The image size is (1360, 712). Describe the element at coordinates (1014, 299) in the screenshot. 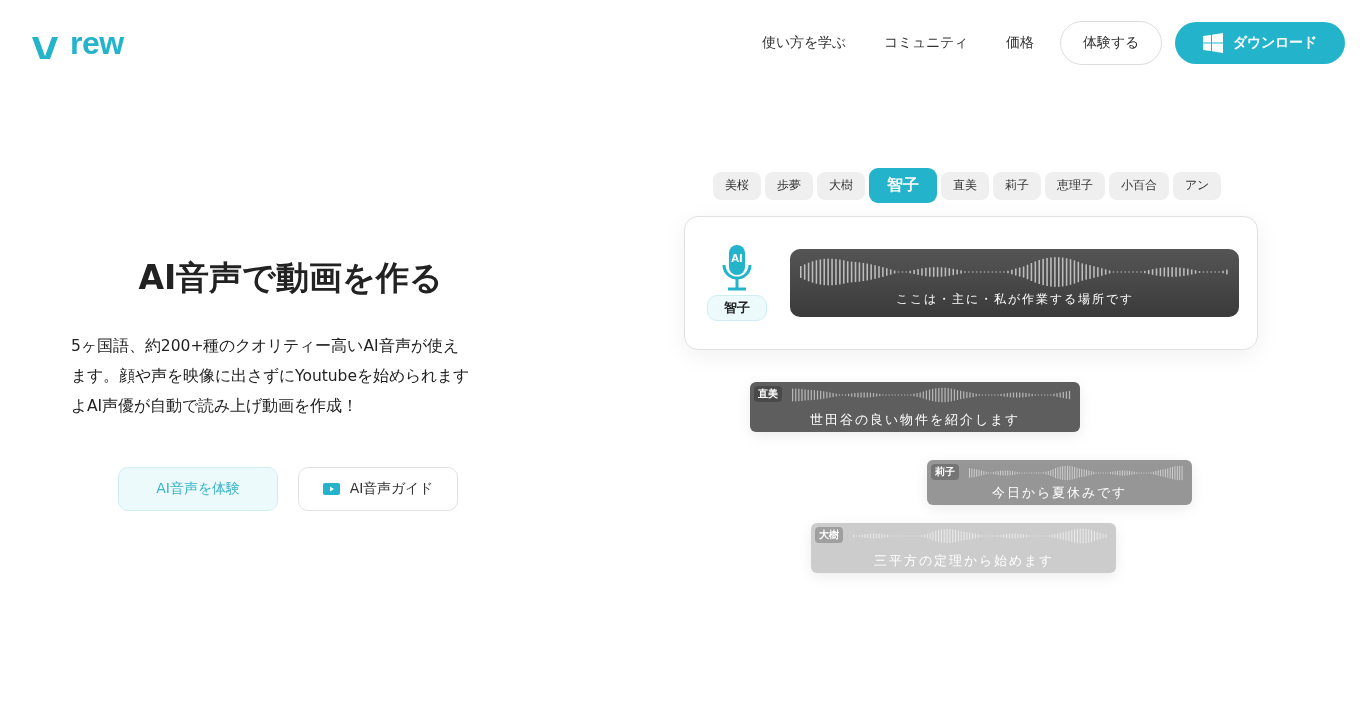

I see `caption: ここは・主に・私が作業する場所です` at that location.